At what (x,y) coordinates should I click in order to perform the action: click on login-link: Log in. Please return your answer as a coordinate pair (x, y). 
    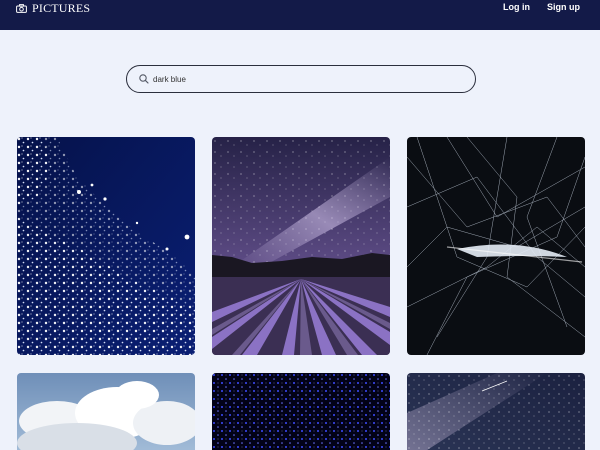
    Looking at the image, I should click on (516, 7).